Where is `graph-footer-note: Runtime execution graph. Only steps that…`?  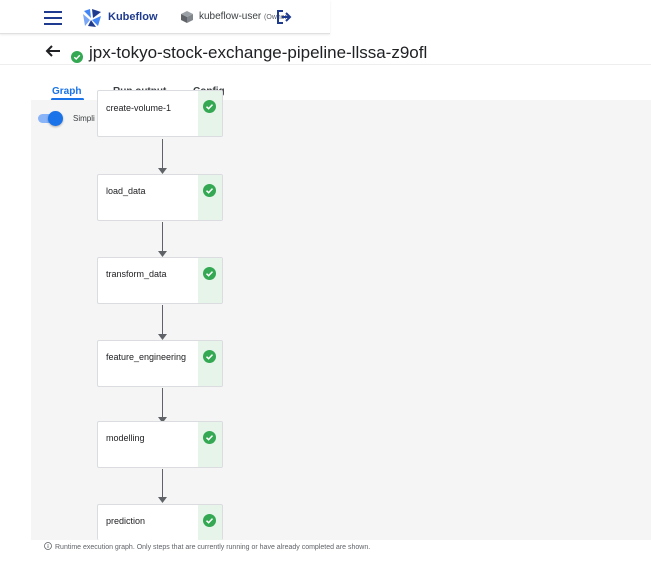 graph-footer-note: Runtime execution graph. Only steps that… is located at coordinates (207, 546).